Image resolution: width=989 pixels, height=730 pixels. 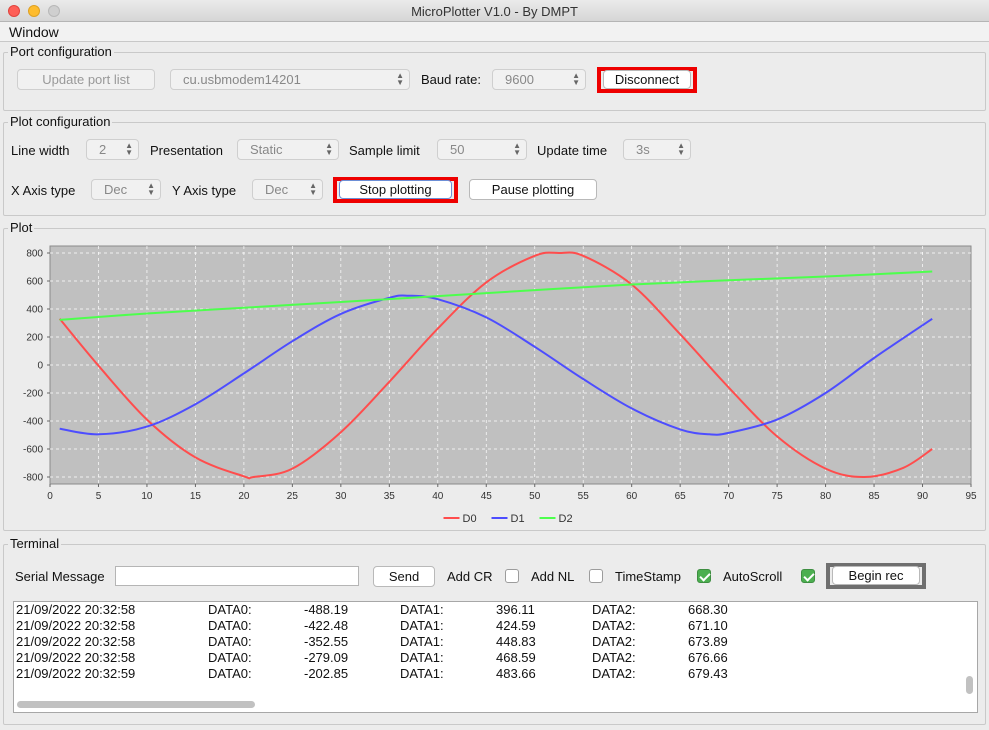 I want to click on y-tick-label: 200, so click(x=34, y=338).